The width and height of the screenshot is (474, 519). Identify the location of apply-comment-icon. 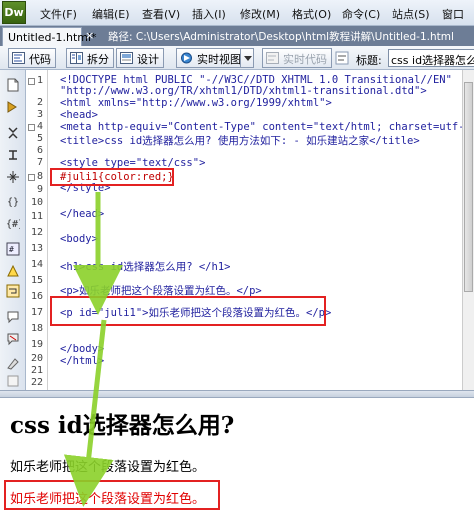
(13, 317).